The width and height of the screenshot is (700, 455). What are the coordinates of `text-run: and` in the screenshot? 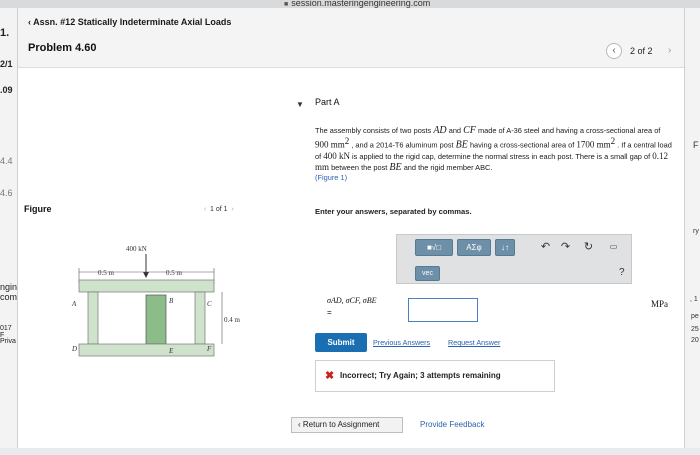 It's located at (455, 130).